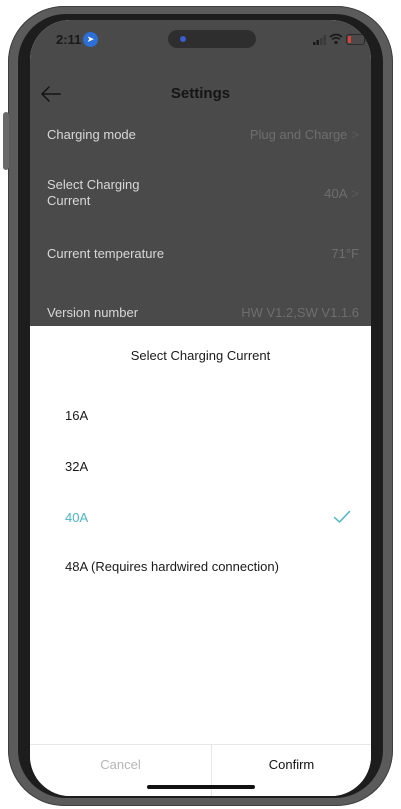 The height and width of the screenshot is (809, 401). Describe the element at coordinates (200, 261) in the screenshot. I see `setting-row-current-temperature: Current temperature 71°F` at that location.